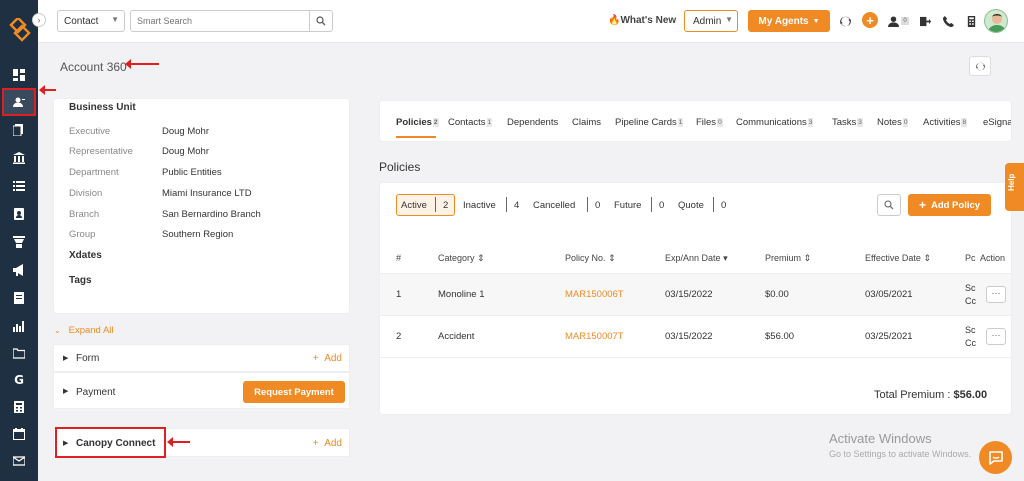  Describe the element at coordinates (294, 392) in the screenshot. I see `request-payment-button: Request Payment` at that location.